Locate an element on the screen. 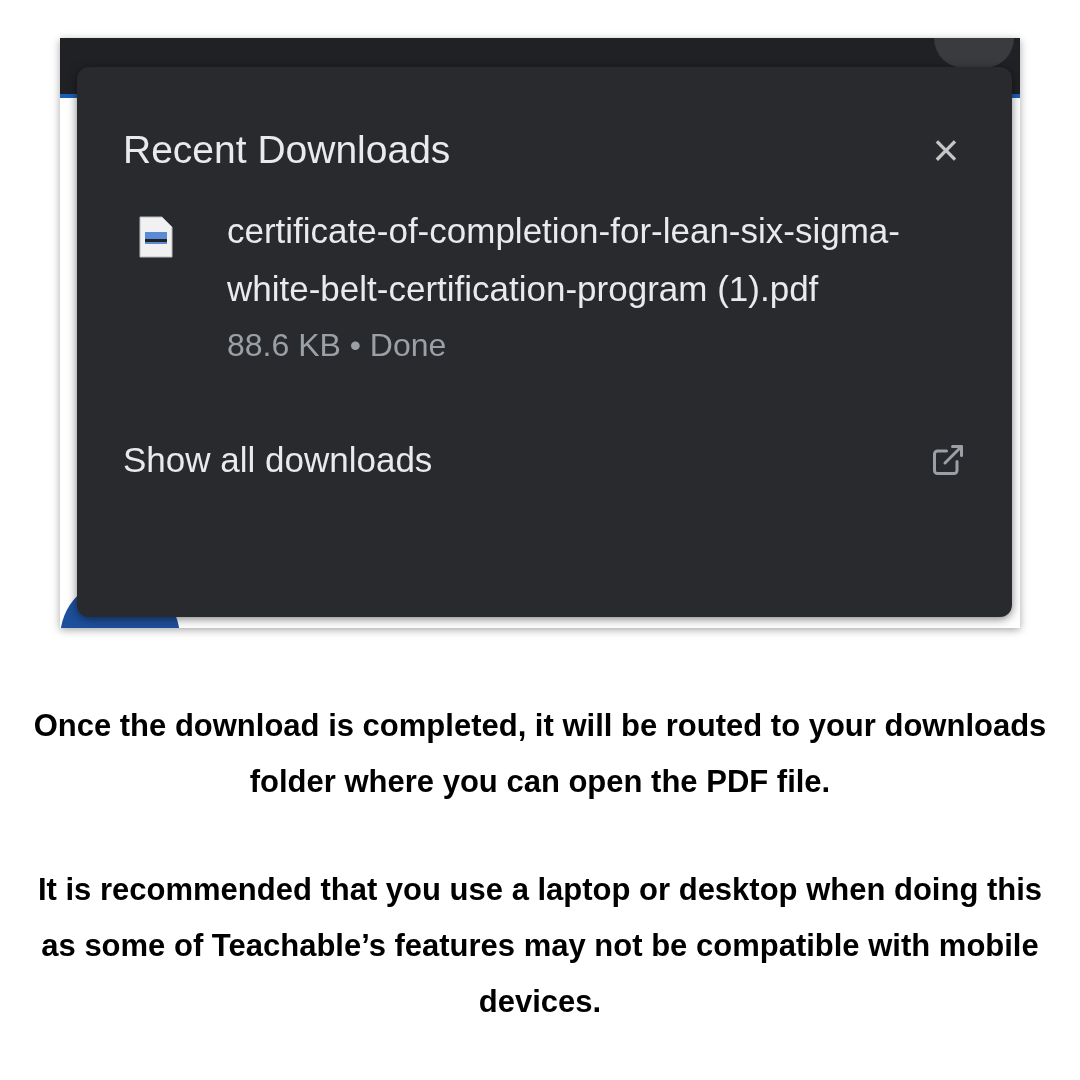  close-button: × is located at coordinates (946, 150).